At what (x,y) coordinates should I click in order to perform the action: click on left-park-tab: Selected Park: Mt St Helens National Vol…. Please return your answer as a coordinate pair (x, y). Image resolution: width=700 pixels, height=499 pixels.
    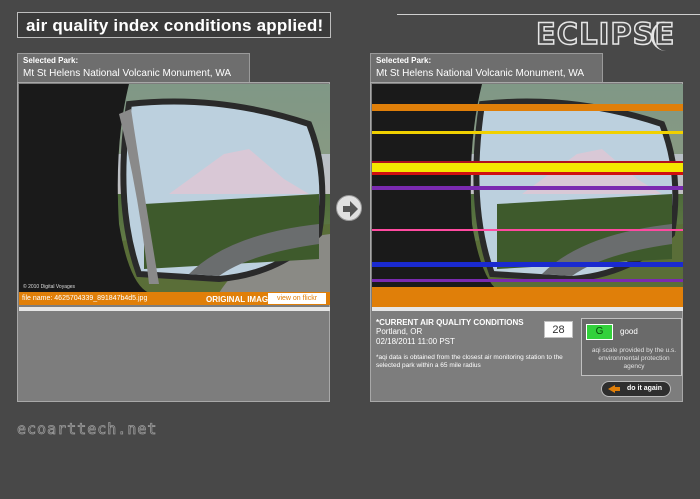
    Looking at the image, I should click on (133, 68).